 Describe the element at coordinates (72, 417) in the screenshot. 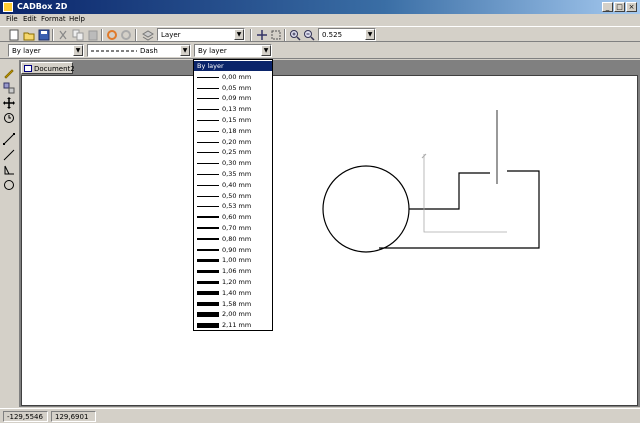

I see `y-coordinate: 129,6901` at that location.